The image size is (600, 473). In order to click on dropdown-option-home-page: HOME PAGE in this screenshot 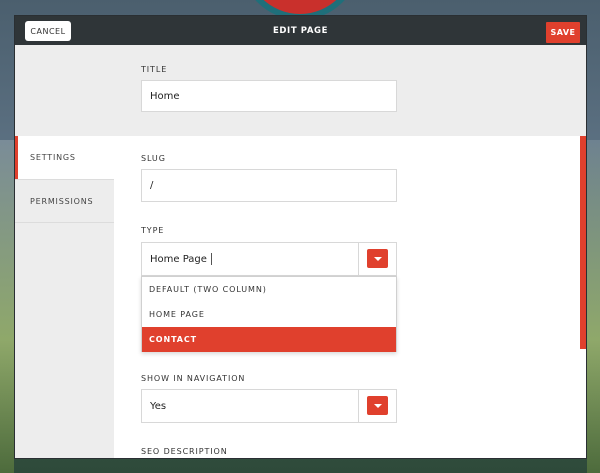, I will do `click(269, 314)`.